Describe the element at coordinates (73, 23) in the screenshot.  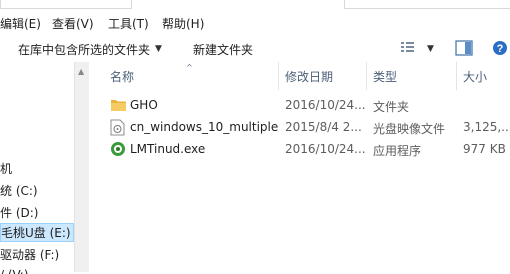
I see `menu-view: 查看(V)` at that location.